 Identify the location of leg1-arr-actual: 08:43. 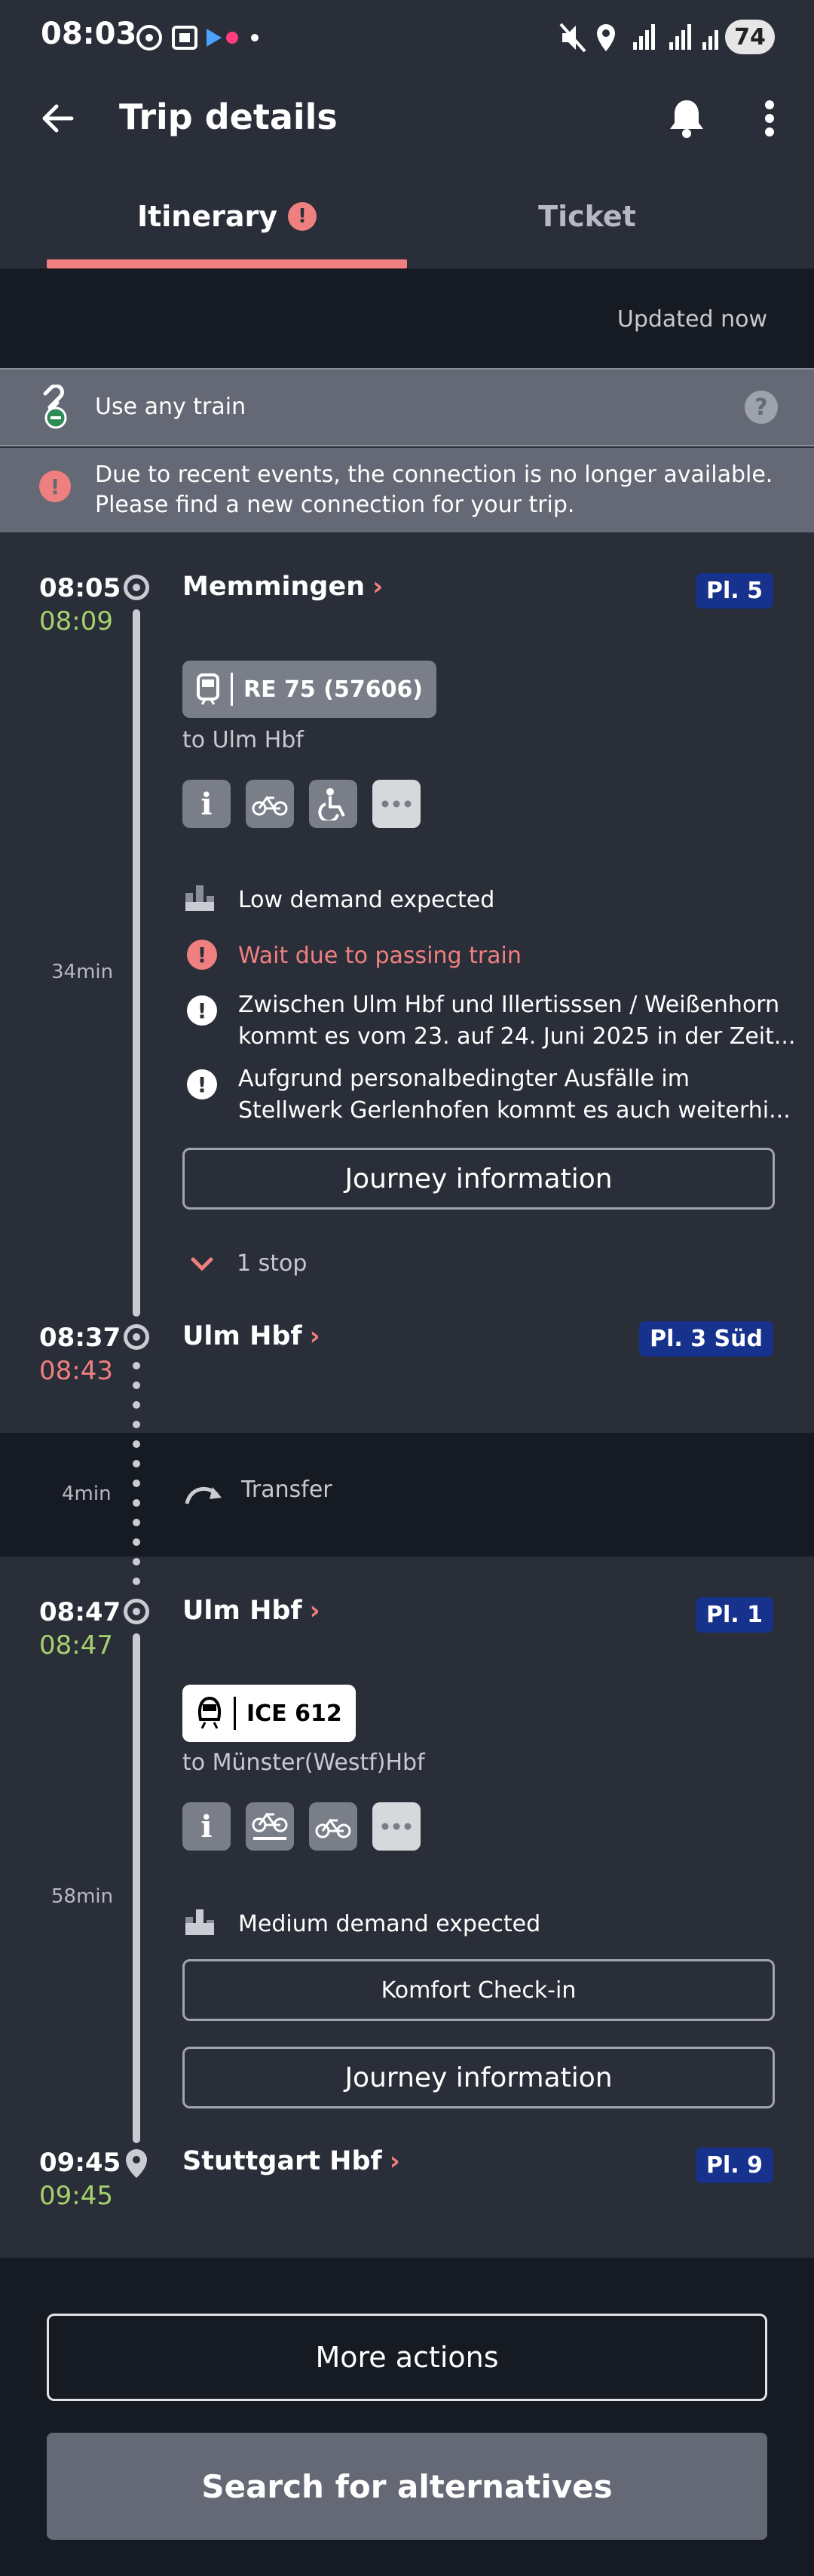
(76, 1371).